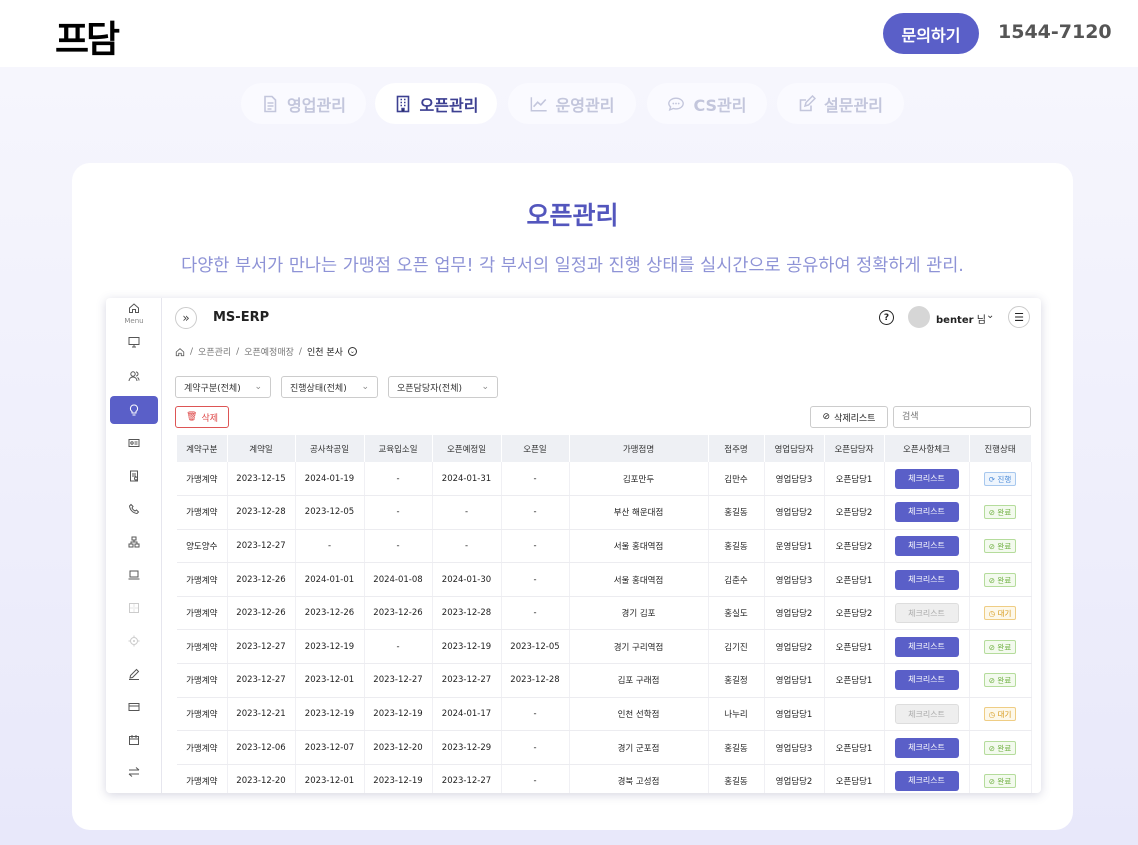 The image size is (1138, 845). Describe the element at coordinates (134, 476) in the screenshot. I see `receipt-icon` at that location.